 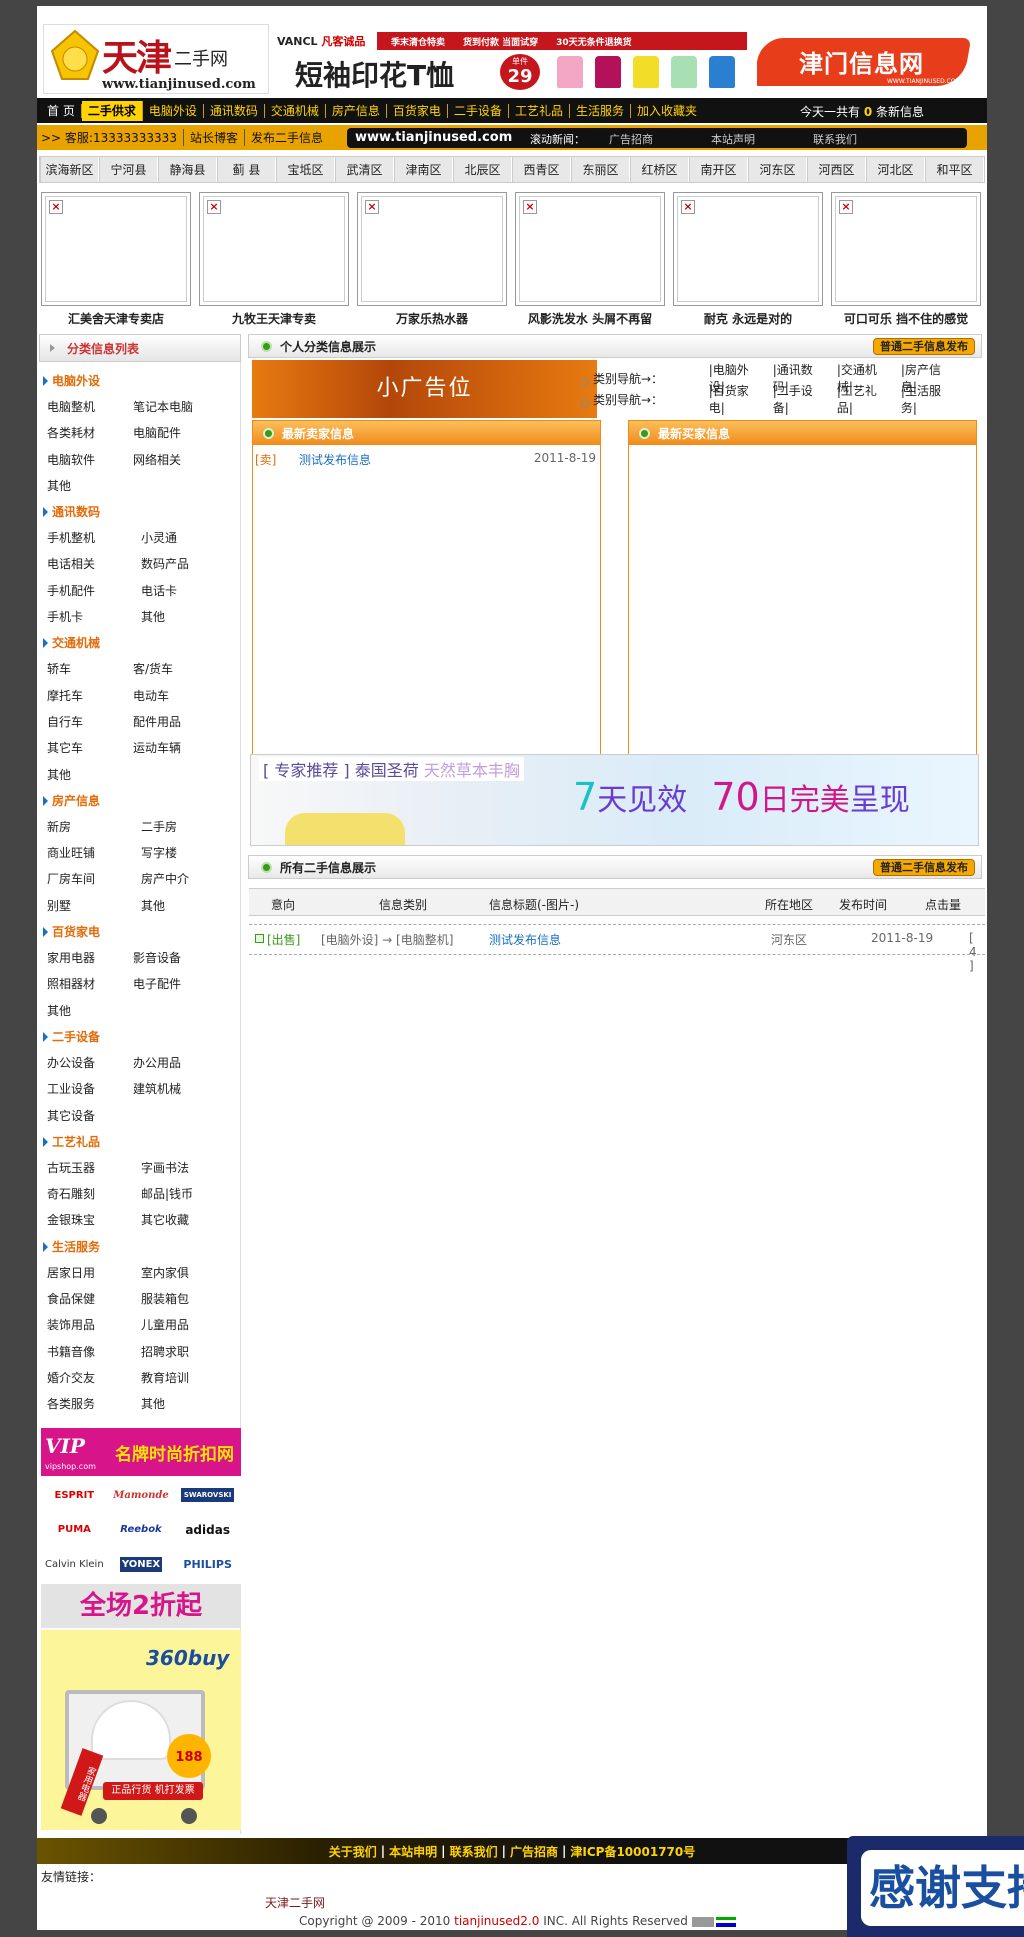 What do you see at coordinates (151, 695) in the screenshot?
I see `sidebar-item: 电动车` at bounding box center [151, 695].